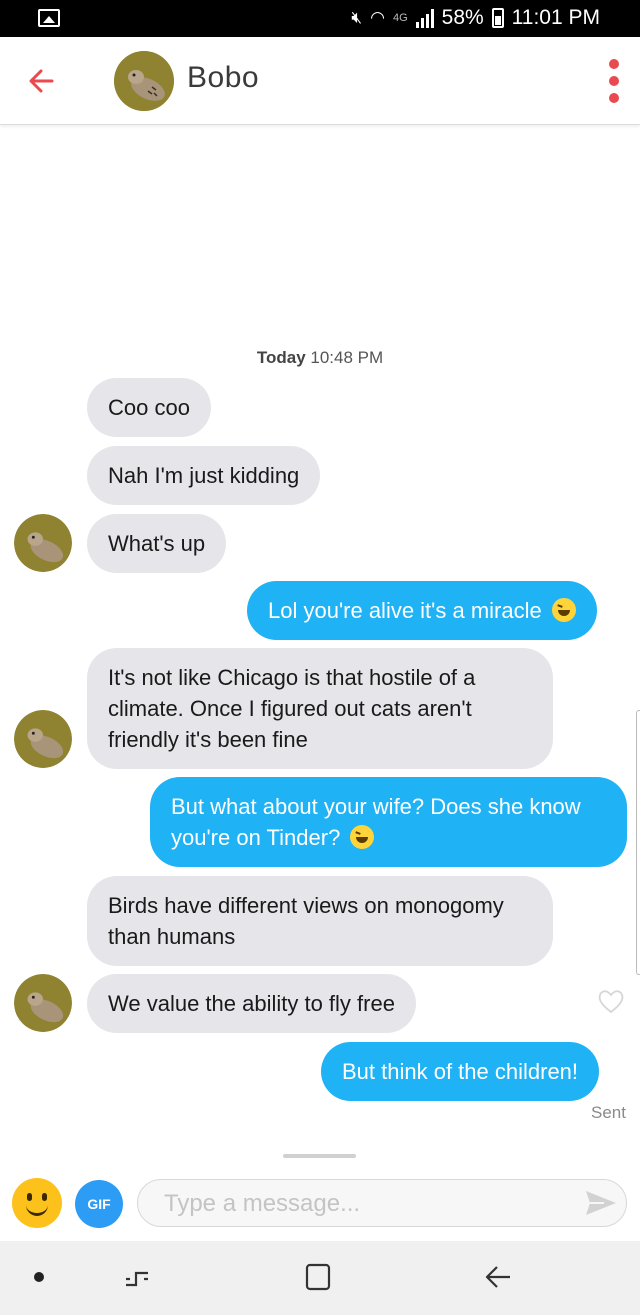 Image resolution: width=640 pixels, height=1315 pixels. I want to click on wifi-icon: ◠, so click(377, 17).